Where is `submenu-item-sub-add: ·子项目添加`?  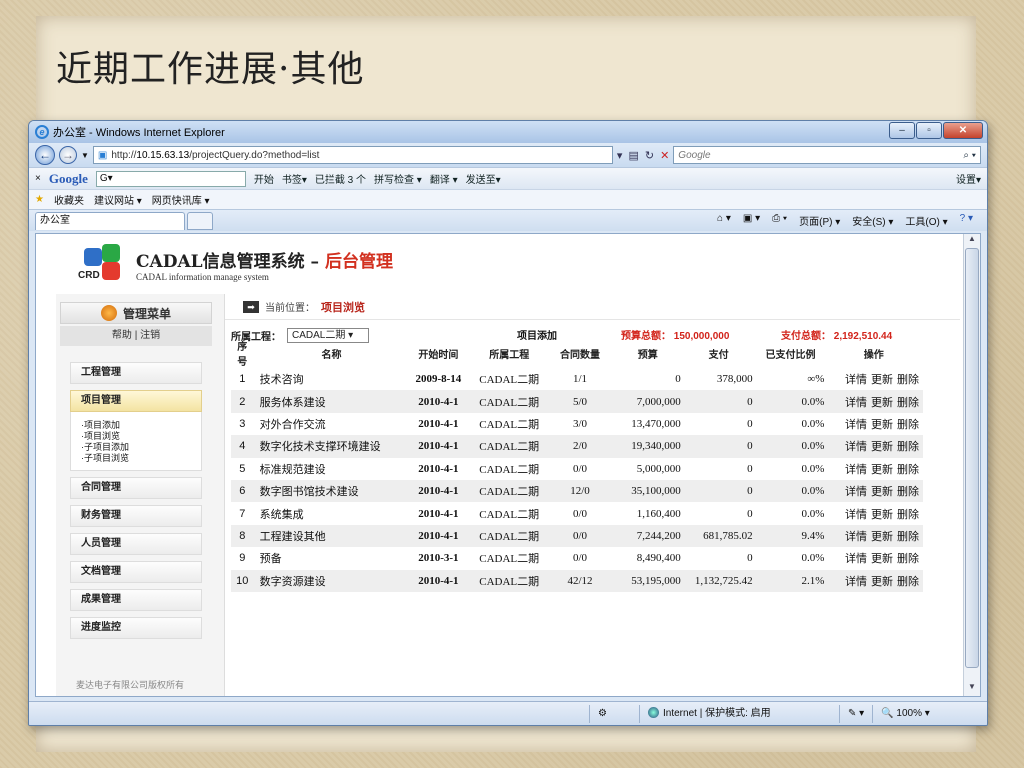
submenu-item-sub-add: ·子项目添加 is located at coordinates (141, 447).